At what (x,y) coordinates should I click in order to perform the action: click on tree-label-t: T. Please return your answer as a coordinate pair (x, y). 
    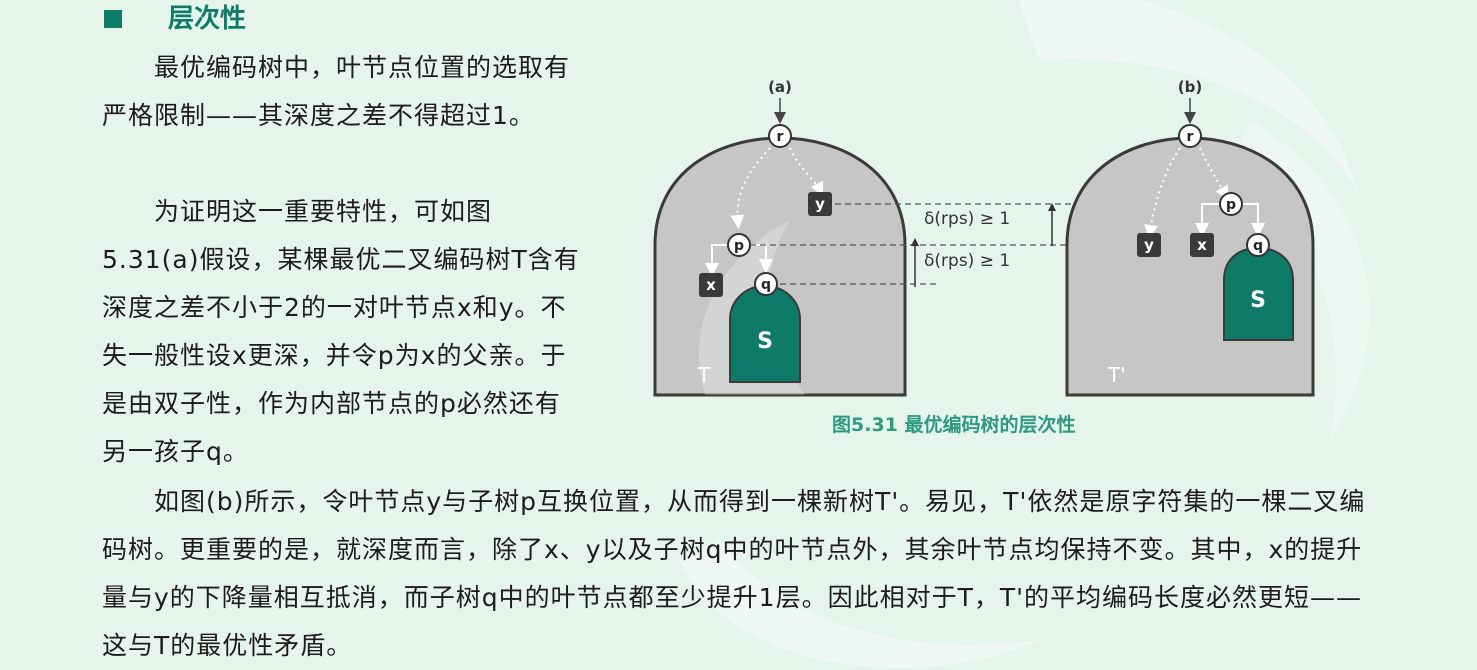
    Looking at the image, I should click on (704, 375).